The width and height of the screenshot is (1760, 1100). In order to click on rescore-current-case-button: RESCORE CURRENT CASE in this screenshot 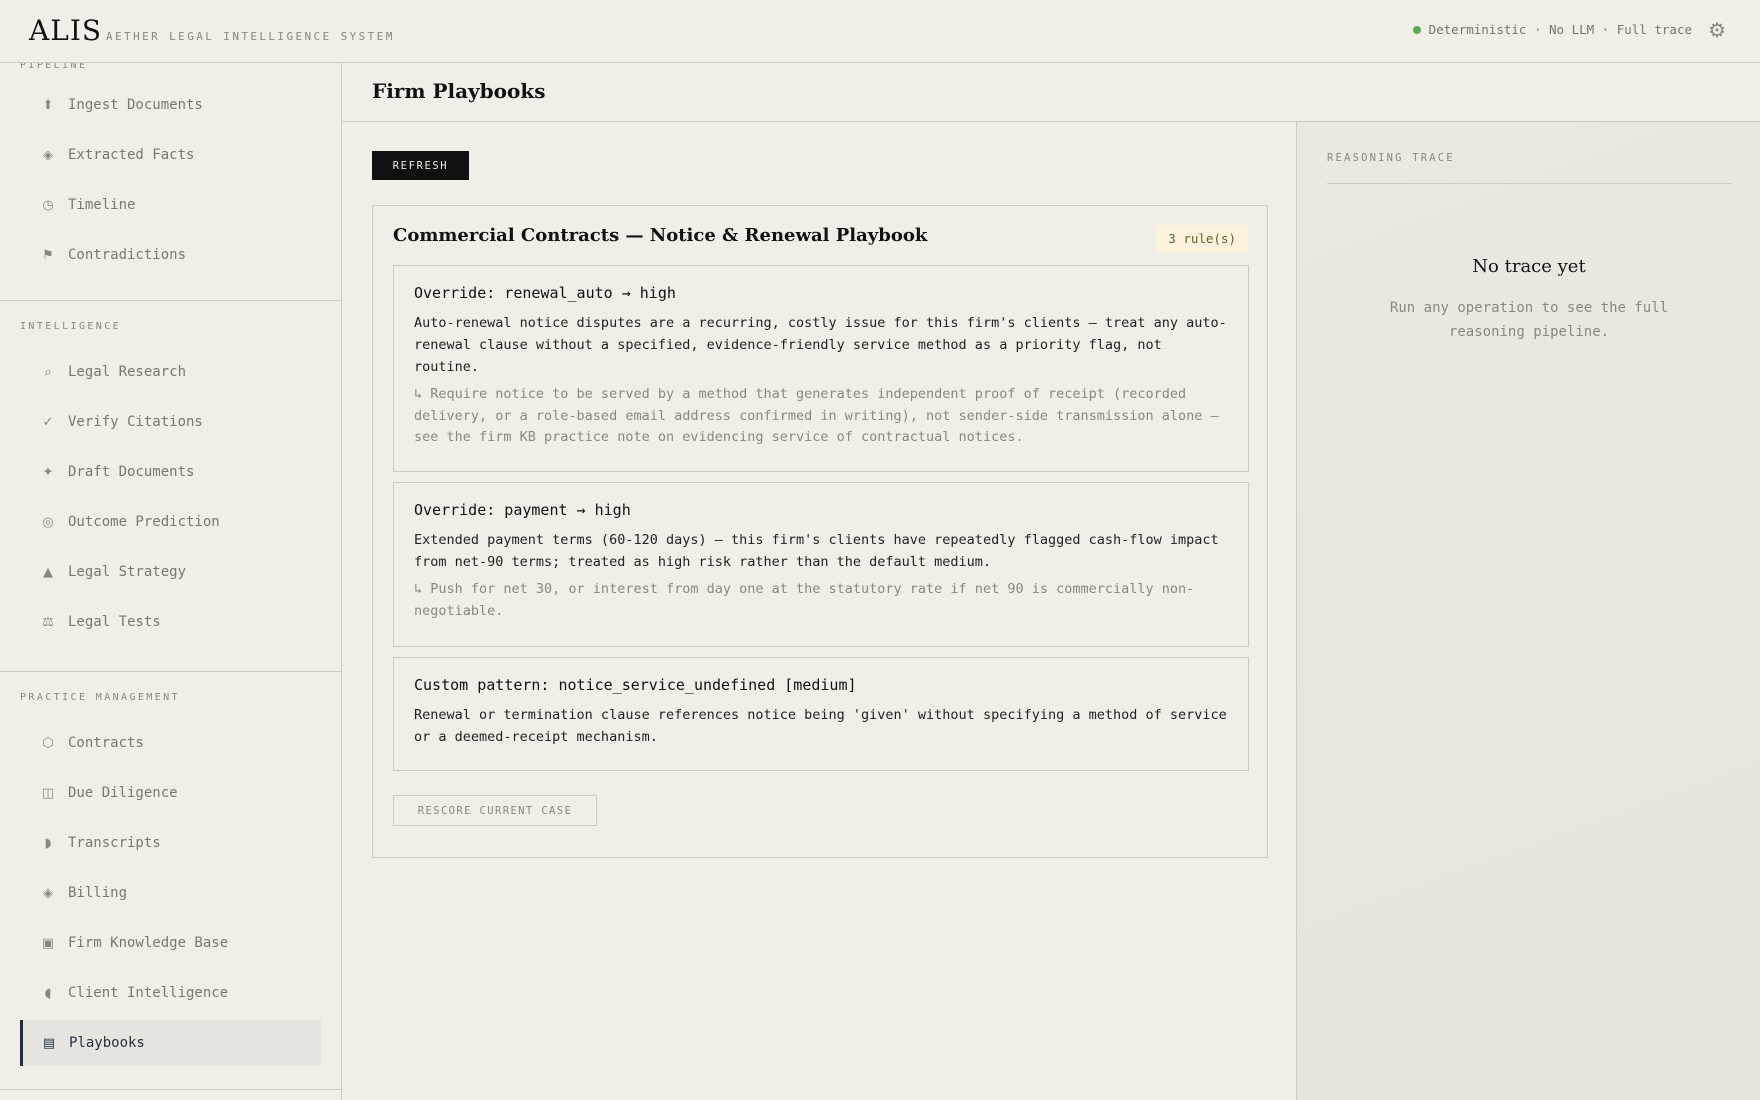, I will do `click(495, 810)`.